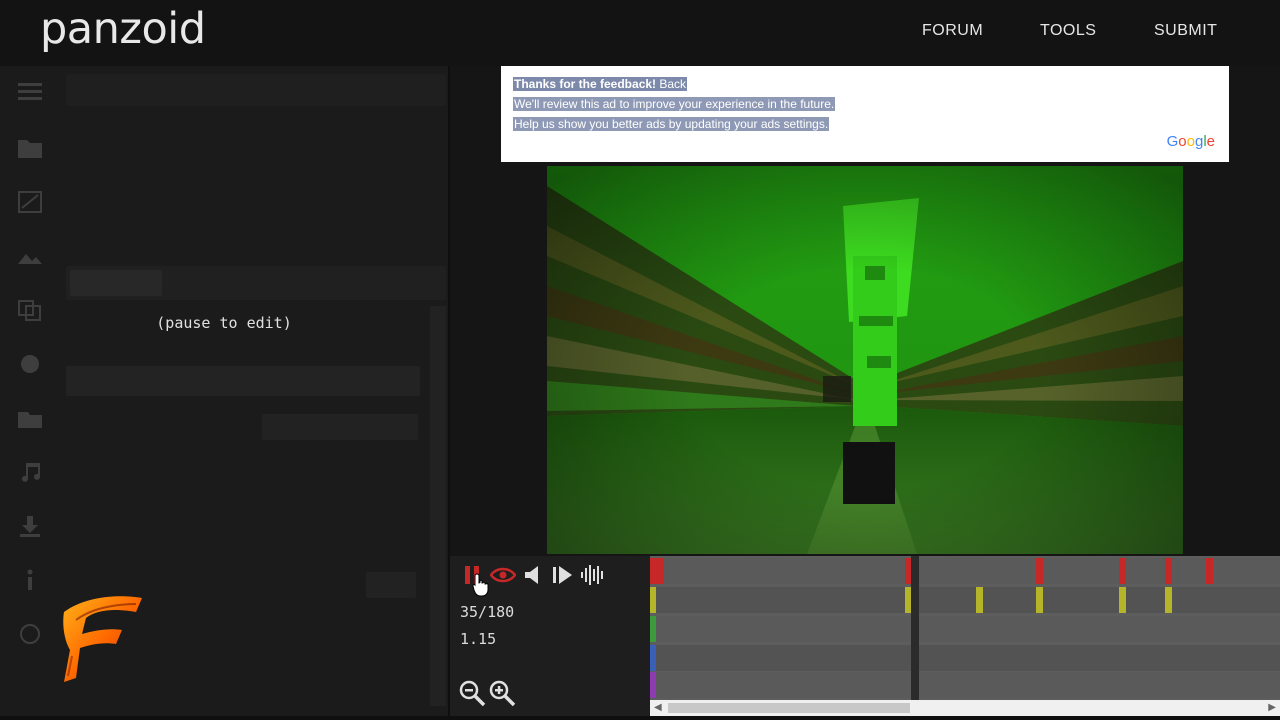  What do you see at coordinates (224, 323) in the screenshot?
I see `pause-to-edit-message: (pause to edit)` at bounding box center [224, 323].